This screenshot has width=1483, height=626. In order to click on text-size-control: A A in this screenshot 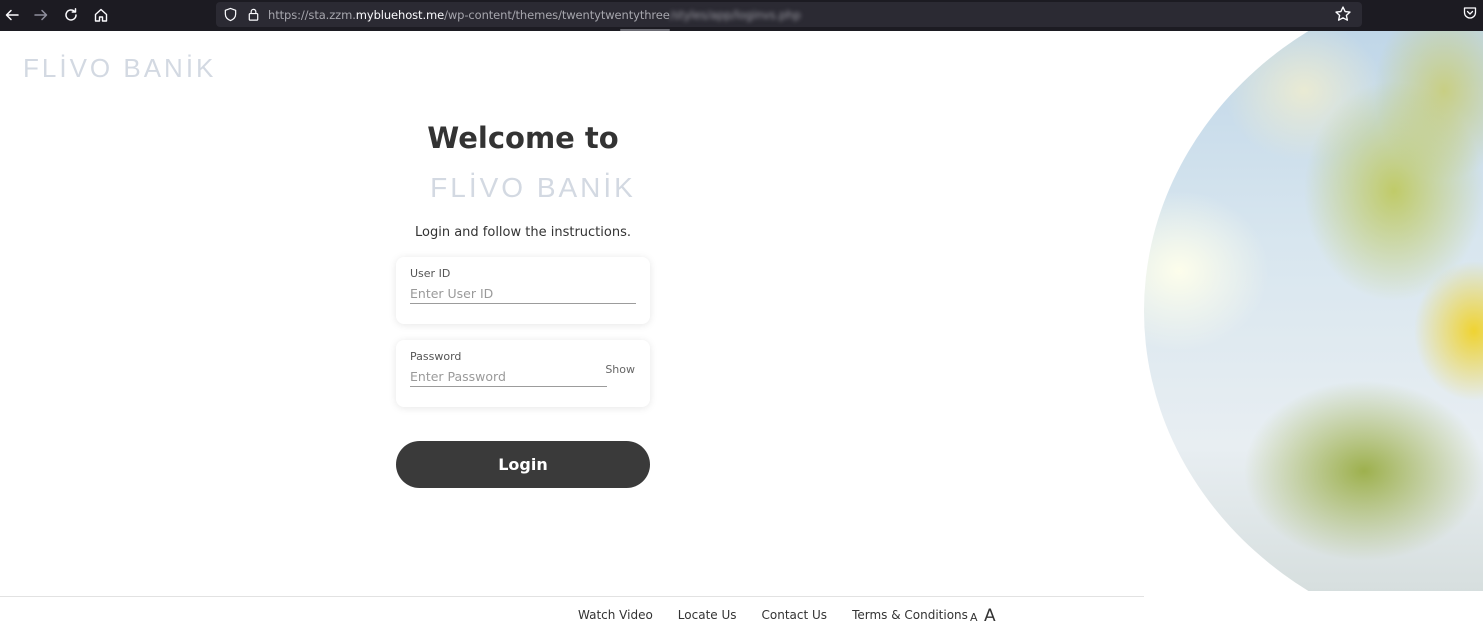, I will do `click(983, 616)`.